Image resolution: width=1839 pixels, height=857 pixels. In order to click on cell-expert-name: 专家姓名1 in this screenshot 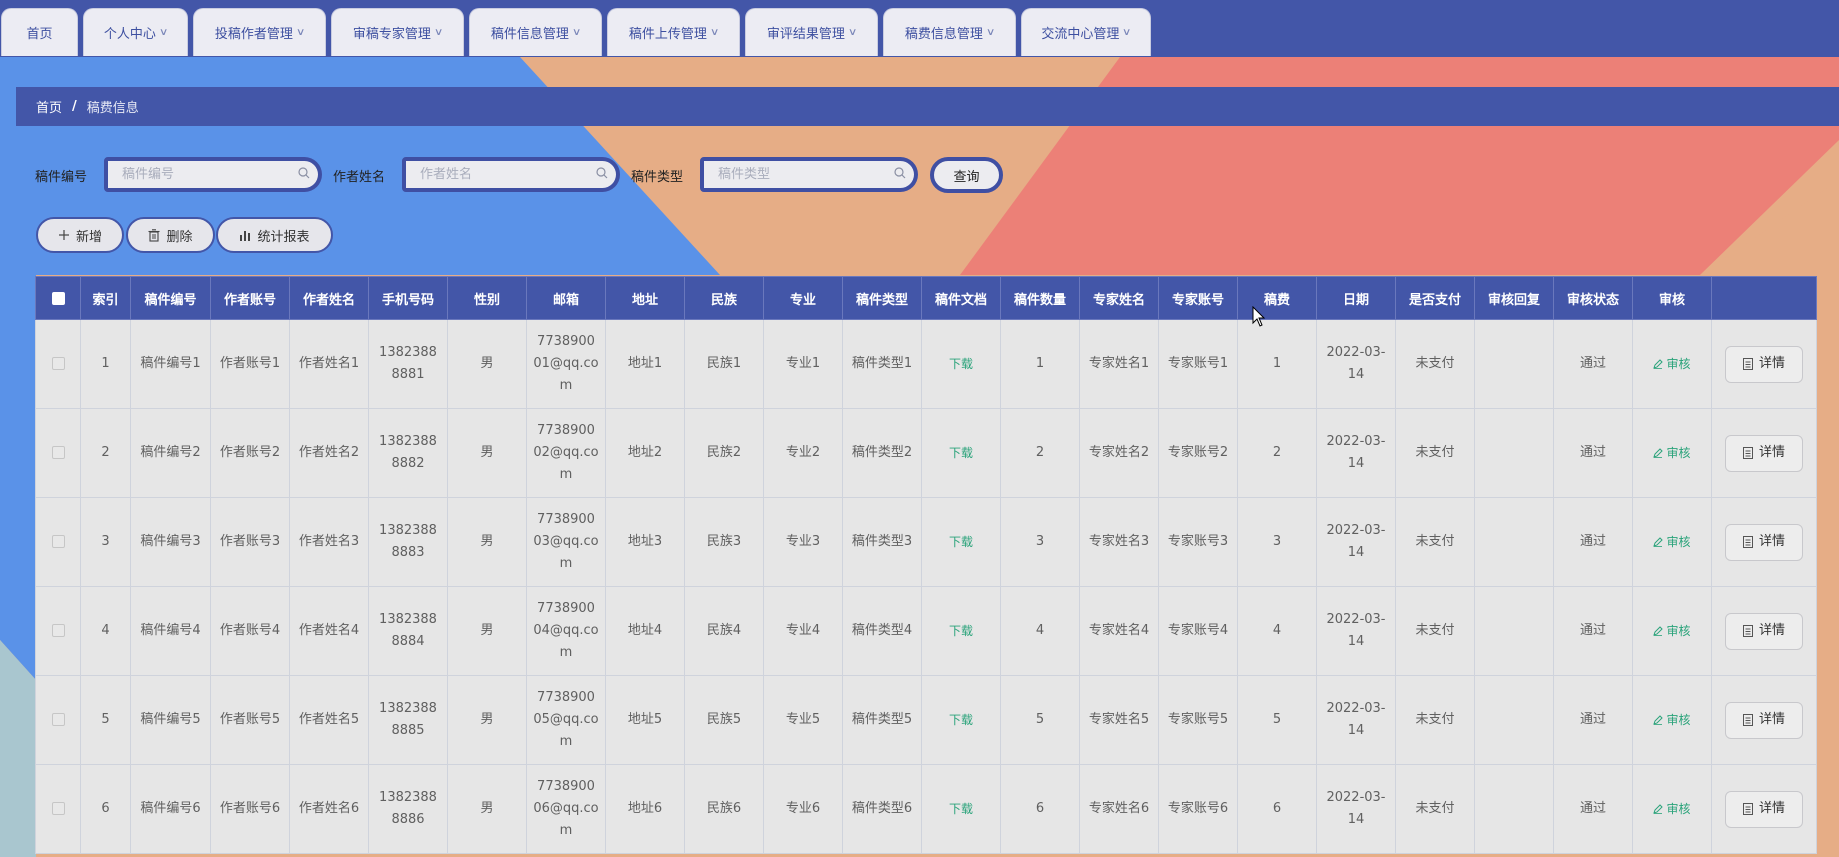, I will do `click(1119, 364)`.